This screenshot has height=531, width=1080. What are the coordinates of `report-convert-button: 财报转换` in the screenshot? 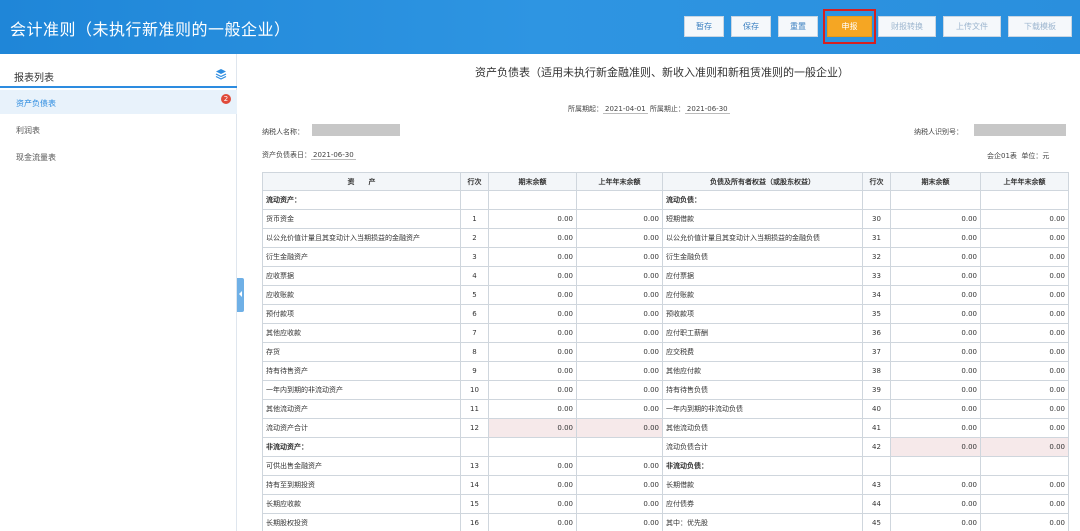 It's located at (907, 26).